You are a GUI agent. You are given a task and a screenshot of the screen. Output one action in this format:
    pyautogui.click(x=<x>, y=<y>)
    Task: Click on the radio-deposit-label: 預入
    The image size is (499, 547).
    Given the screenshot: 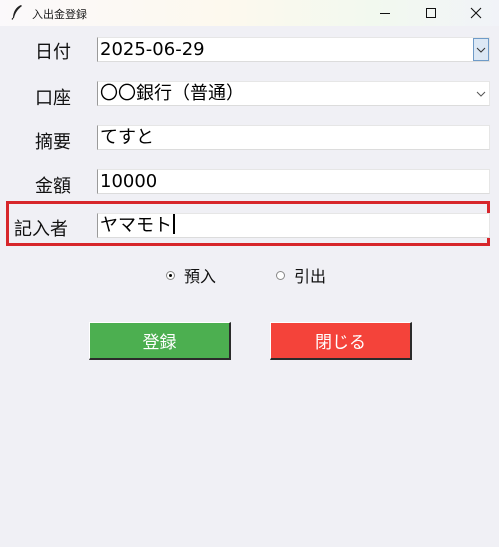 What is the action you would take?
    pyautogui.click(x=200, y=276)
    